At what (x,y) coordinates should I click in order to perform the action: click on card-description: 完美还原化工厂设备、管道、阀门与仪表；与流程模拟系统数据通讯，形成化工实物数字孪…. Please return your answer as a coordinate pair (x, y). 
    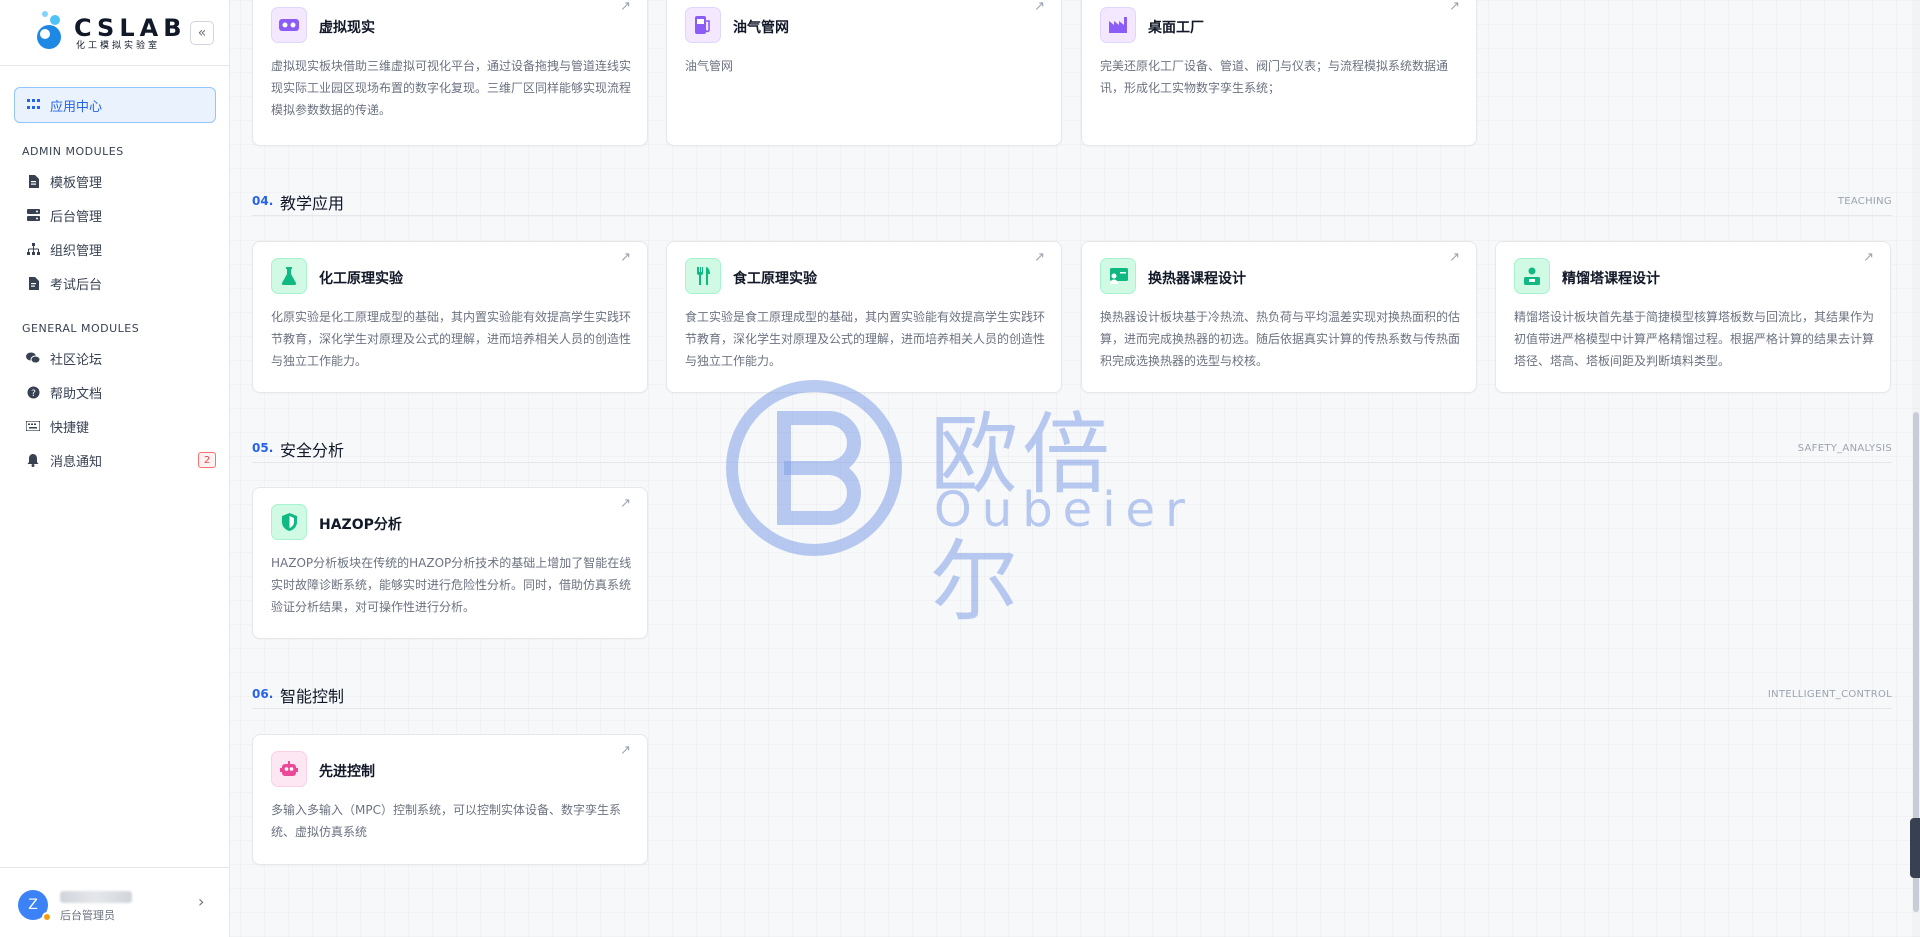
    Looking at the image, I should click on (1274, 77).